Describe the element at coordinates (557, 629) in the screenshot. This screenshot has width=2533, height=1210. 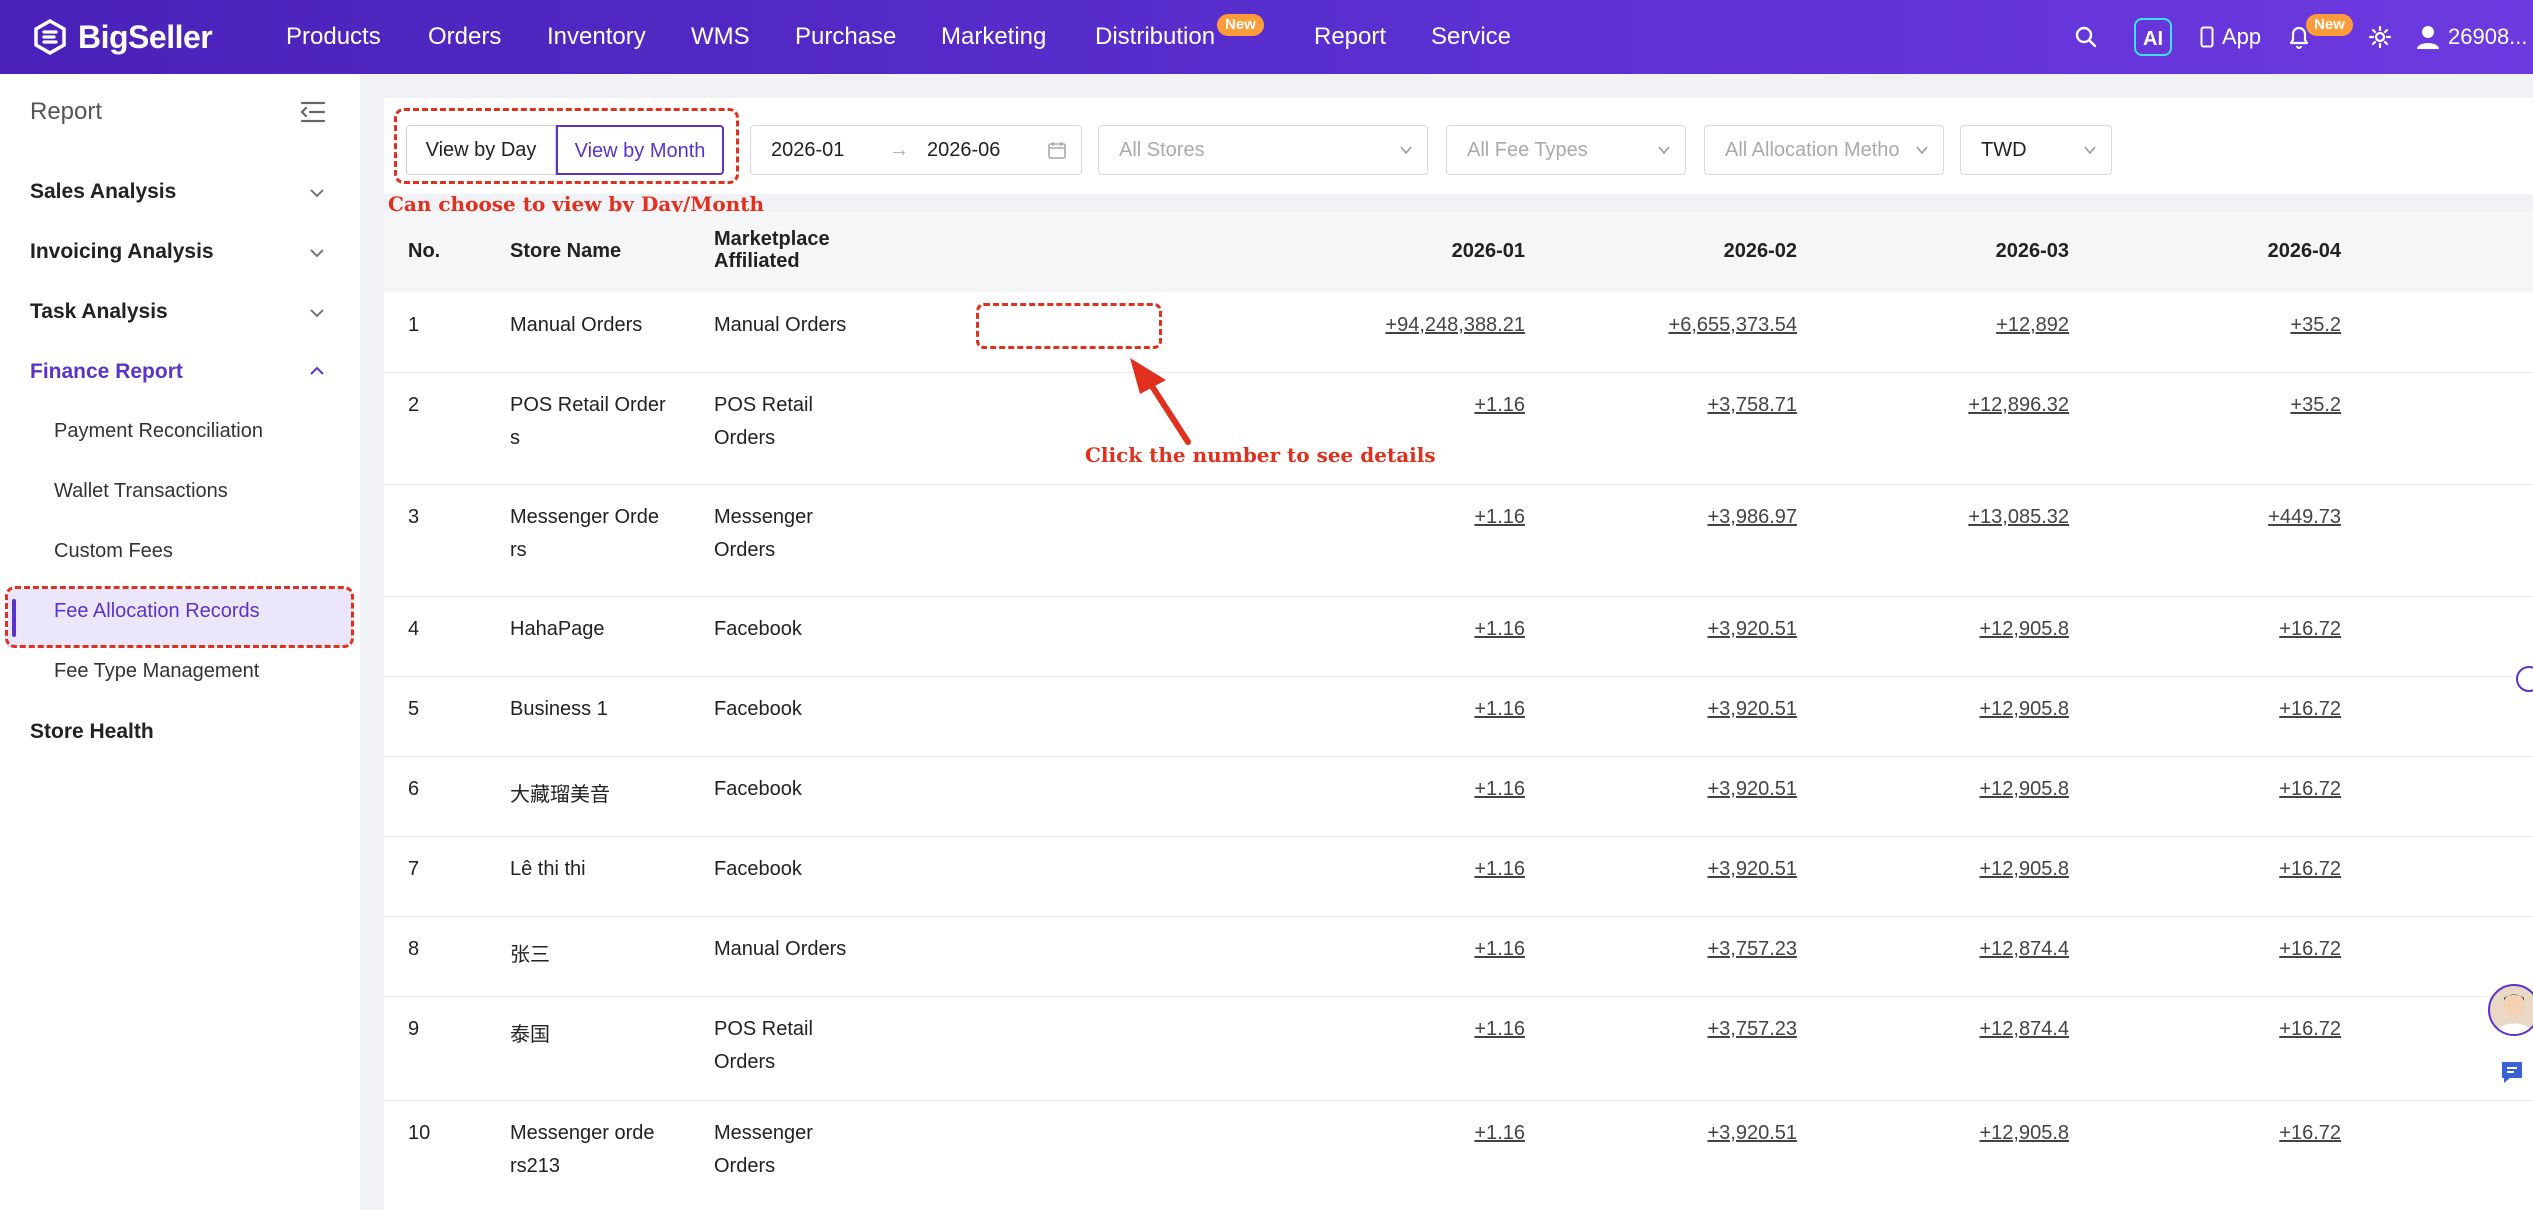
I see `store-name: HahaPage` at that location.